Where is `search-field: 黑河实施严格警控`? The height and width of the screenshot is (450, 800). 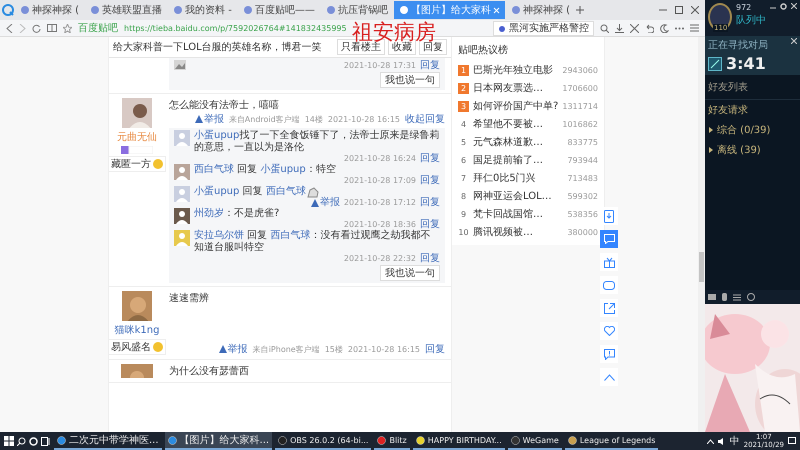
search-field: 黑河实施严格警控 is located at coordinates (543, 28).